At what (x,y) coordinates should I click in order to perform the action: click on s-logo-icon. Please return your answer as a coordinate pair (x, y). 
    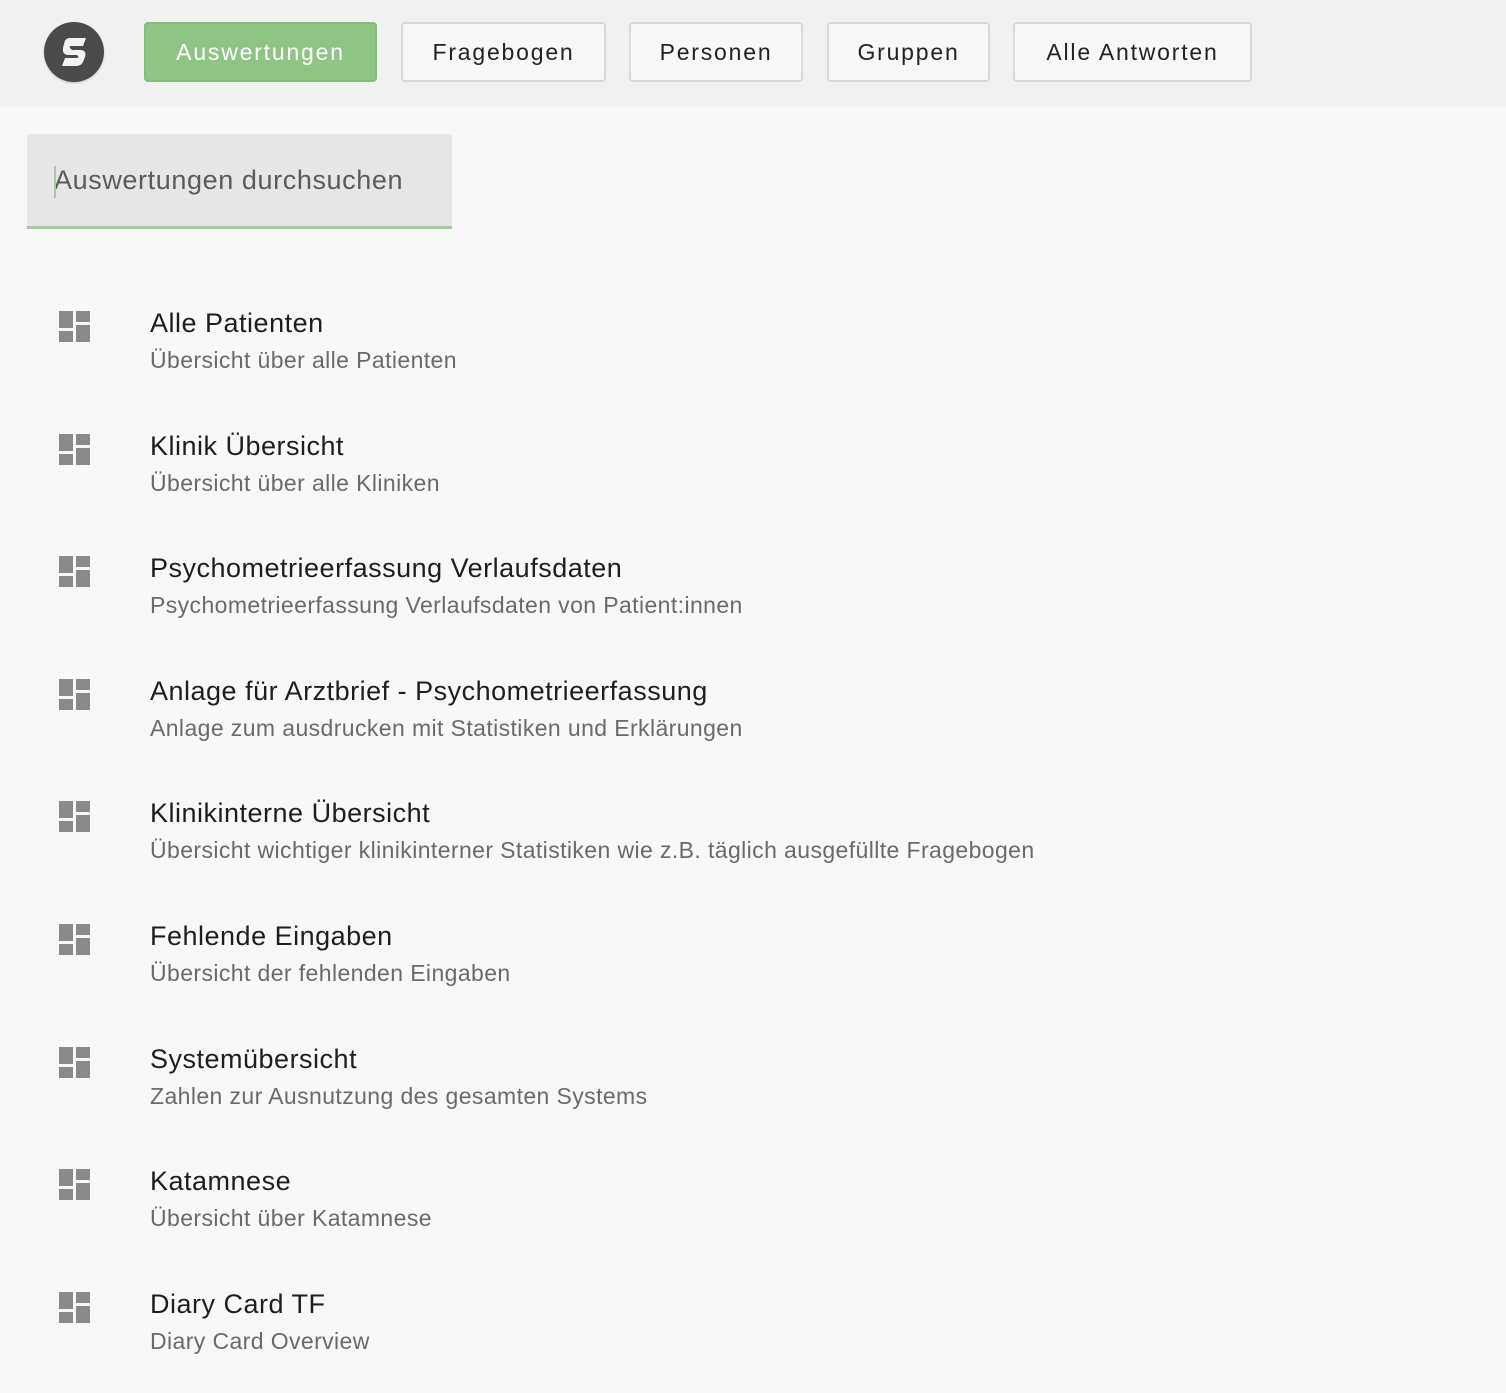
    Looking at the image, I should click on (74, 52).